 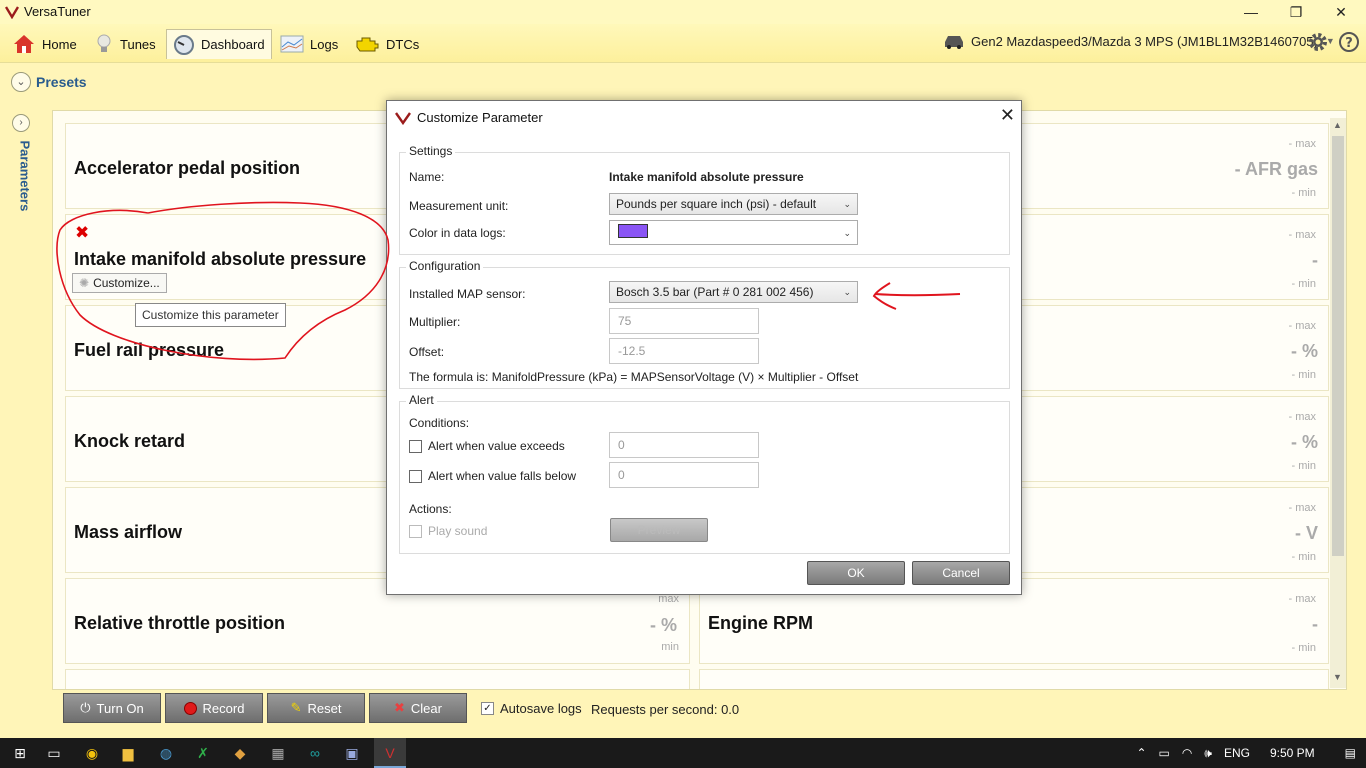 I want to click on chevron-up-icon: ▲, so click(x=1337, y=125).